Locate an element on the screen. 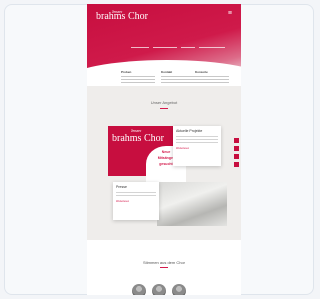  projects-card: Aktuelle Projekte Weiterlesen is located at coordinates (197, 146).